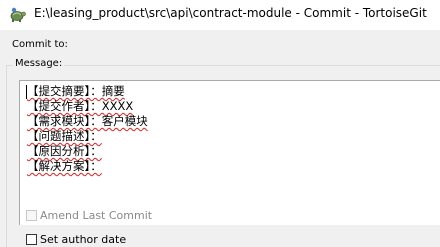 This screenshot has height=247, width=440. Describe the element at coordinates (64, 166) in the screenshot. I see `message-line-solution: 【解决方案】：` at that location.